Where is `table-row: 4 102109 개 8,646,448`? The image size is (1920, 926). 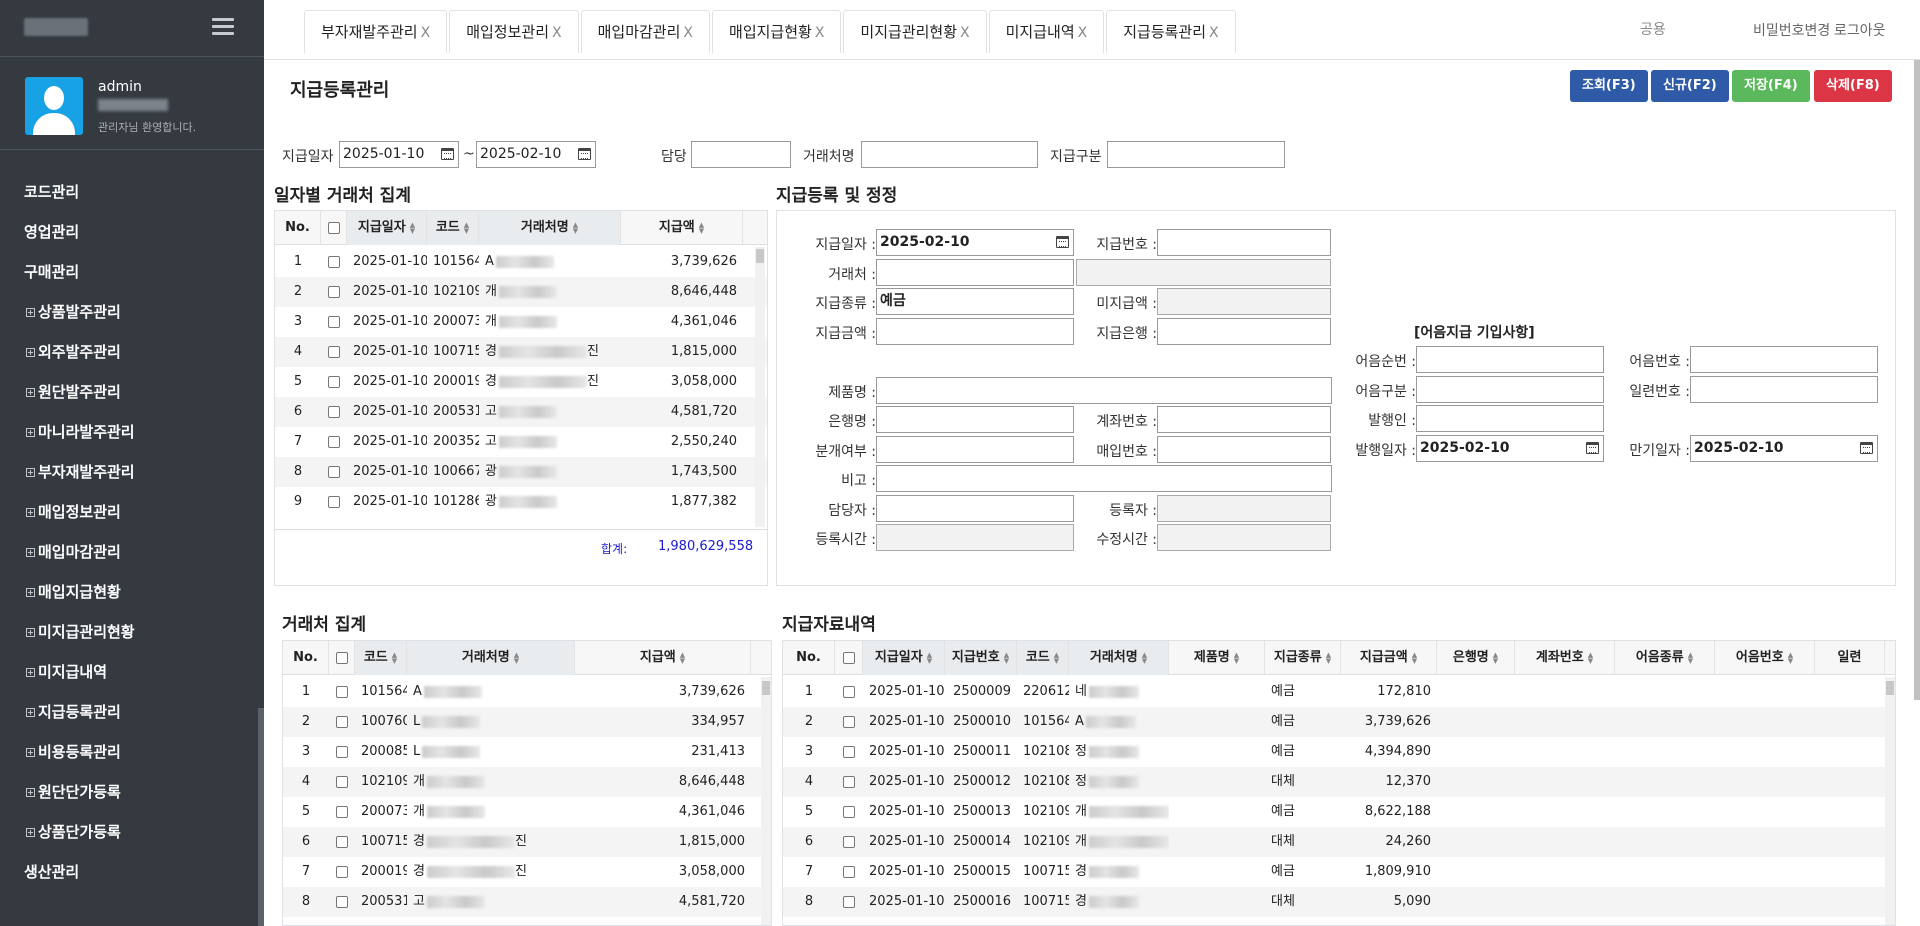 table-row: 4 102109 개 8,646,448 is located at coordinates (527, 782).